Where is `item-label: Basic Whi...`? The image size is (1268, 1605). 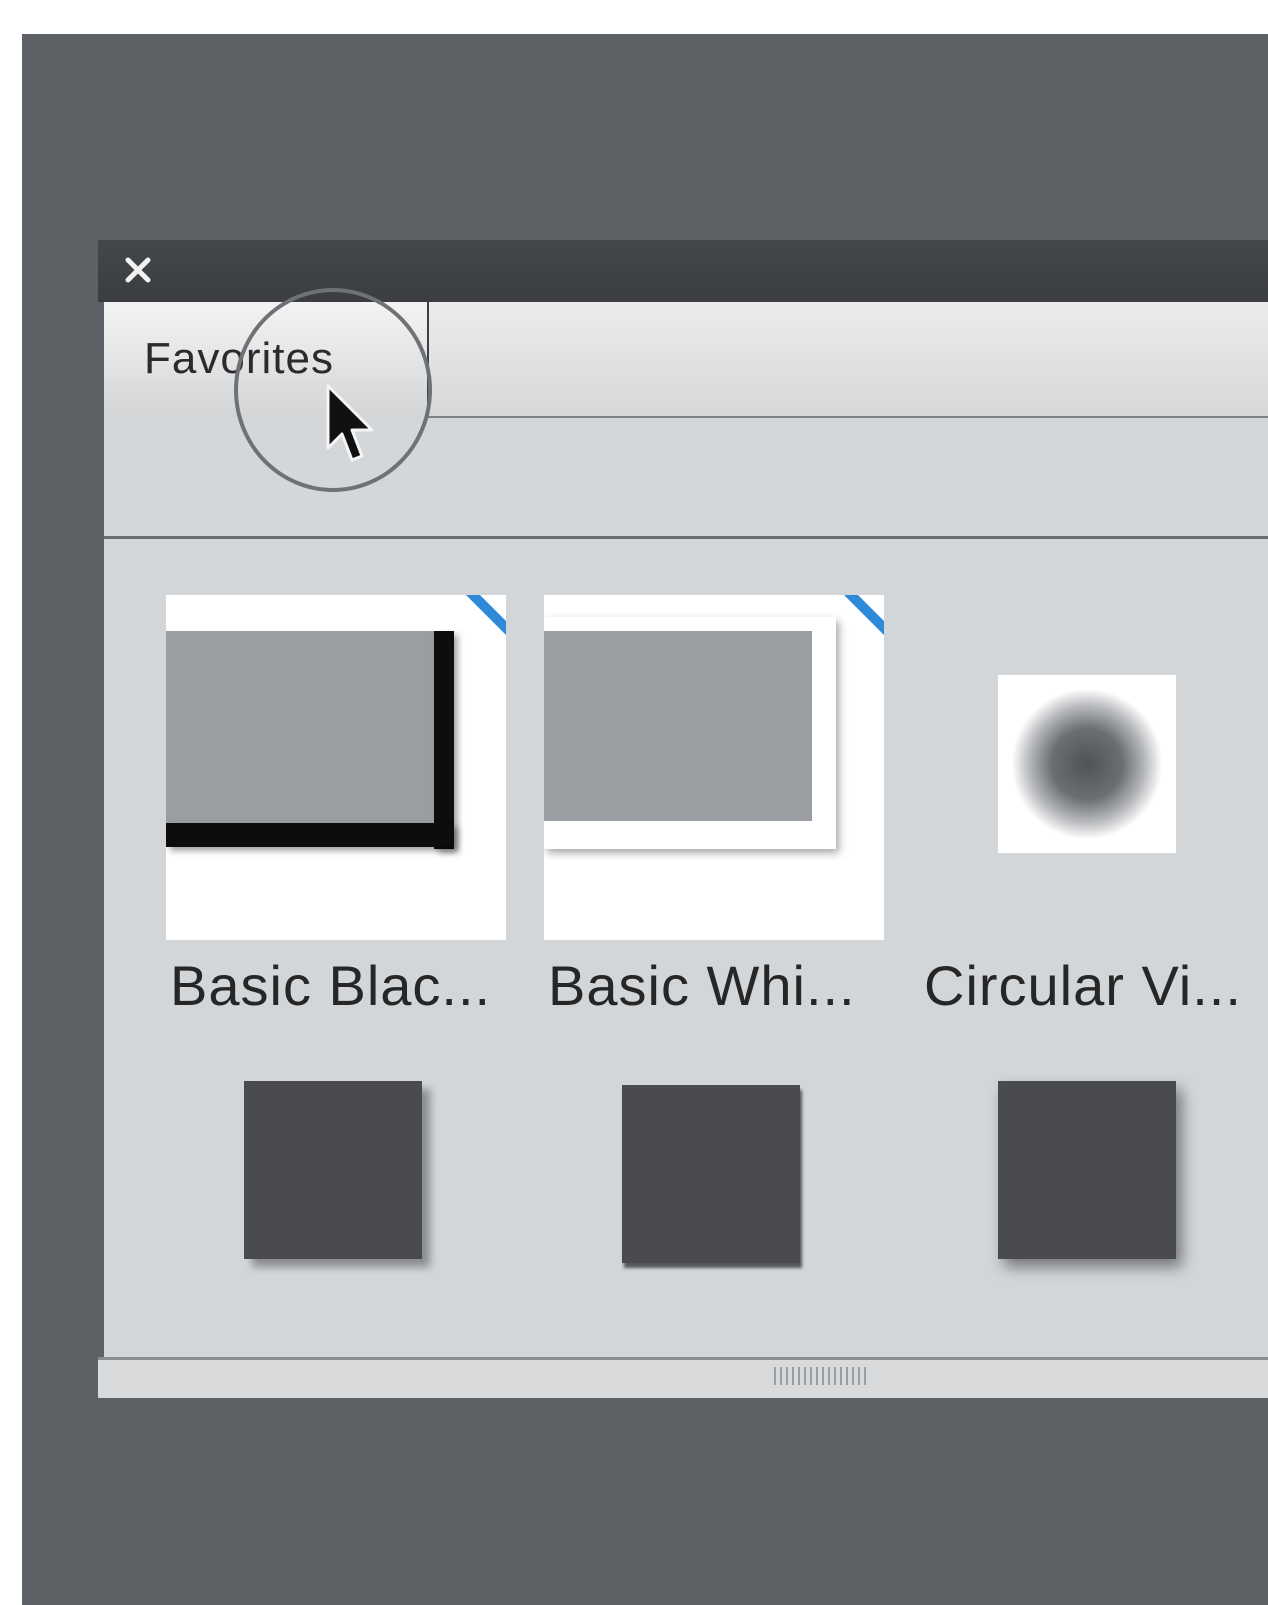
item-label: Basic Whi... is located at coordinates (702, 985).